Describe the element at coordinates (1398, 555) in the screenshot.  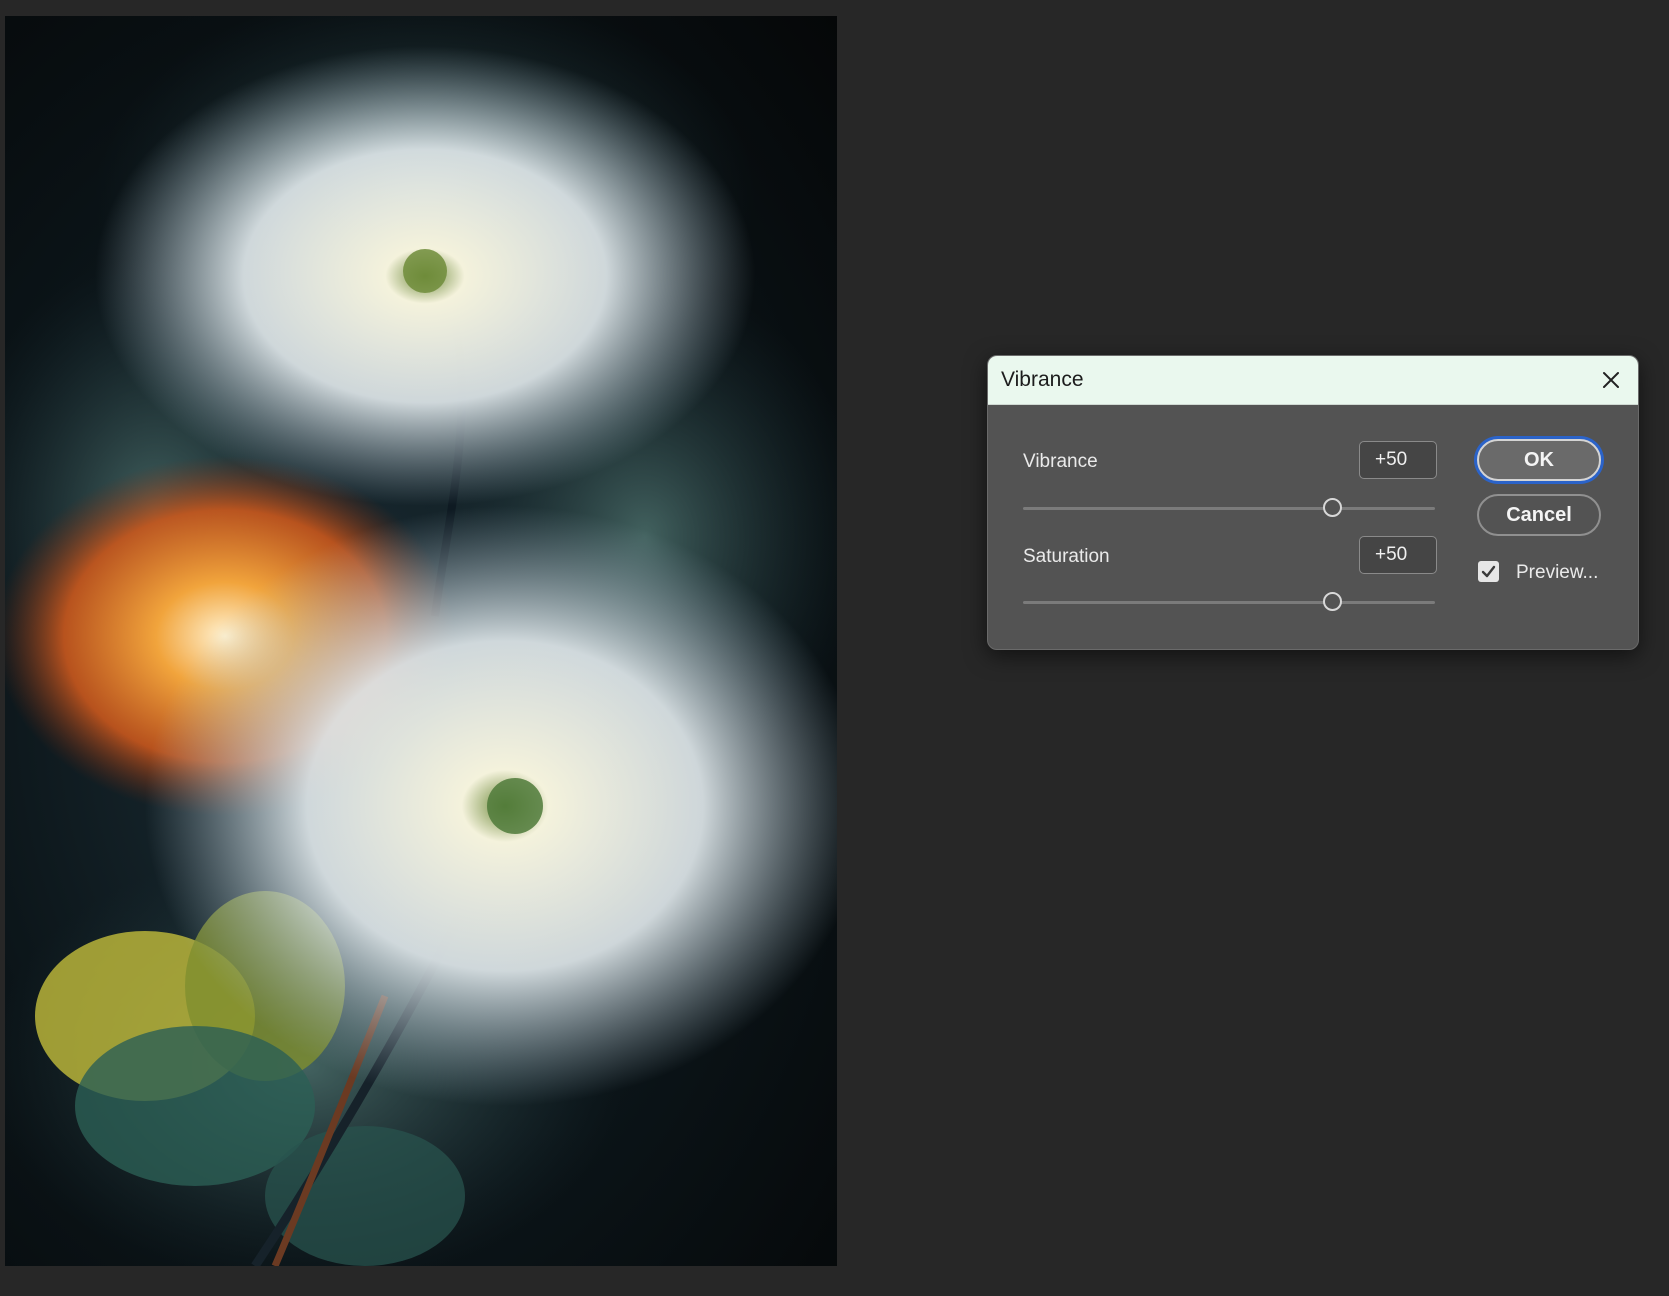
I see `saturation-value-field: +50` at that location.